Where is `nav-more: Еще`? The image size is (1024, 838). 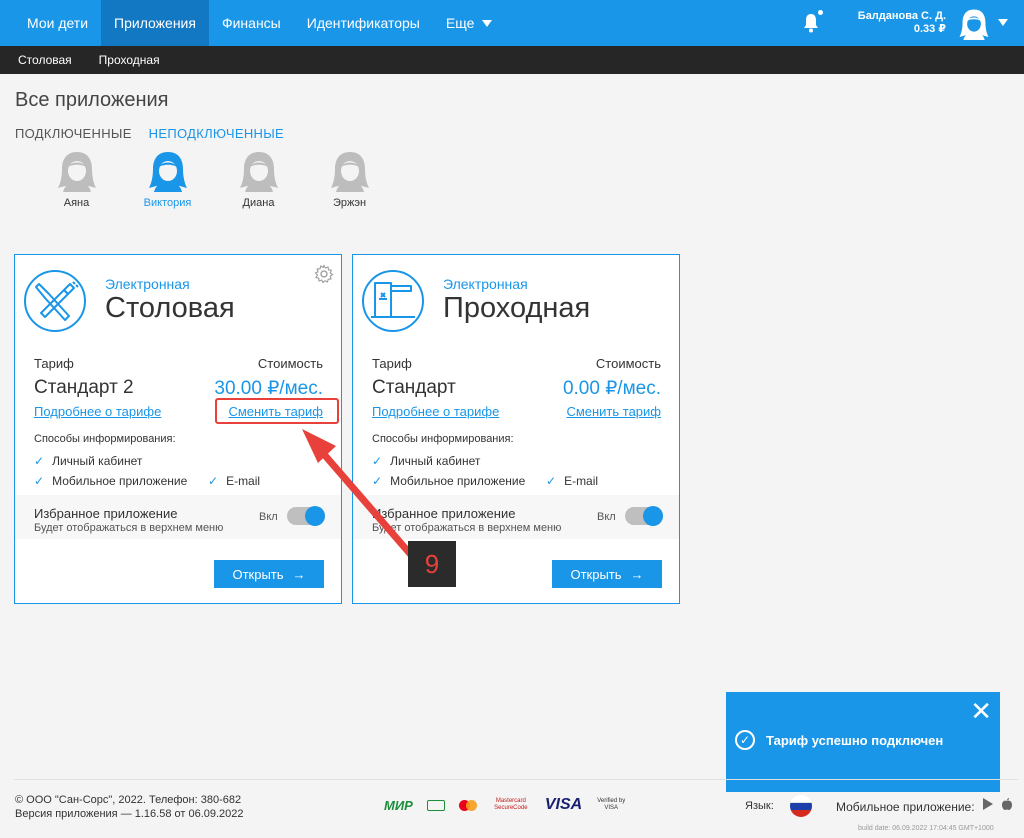
nav-more: Еще is located at coordinates (469, 23).